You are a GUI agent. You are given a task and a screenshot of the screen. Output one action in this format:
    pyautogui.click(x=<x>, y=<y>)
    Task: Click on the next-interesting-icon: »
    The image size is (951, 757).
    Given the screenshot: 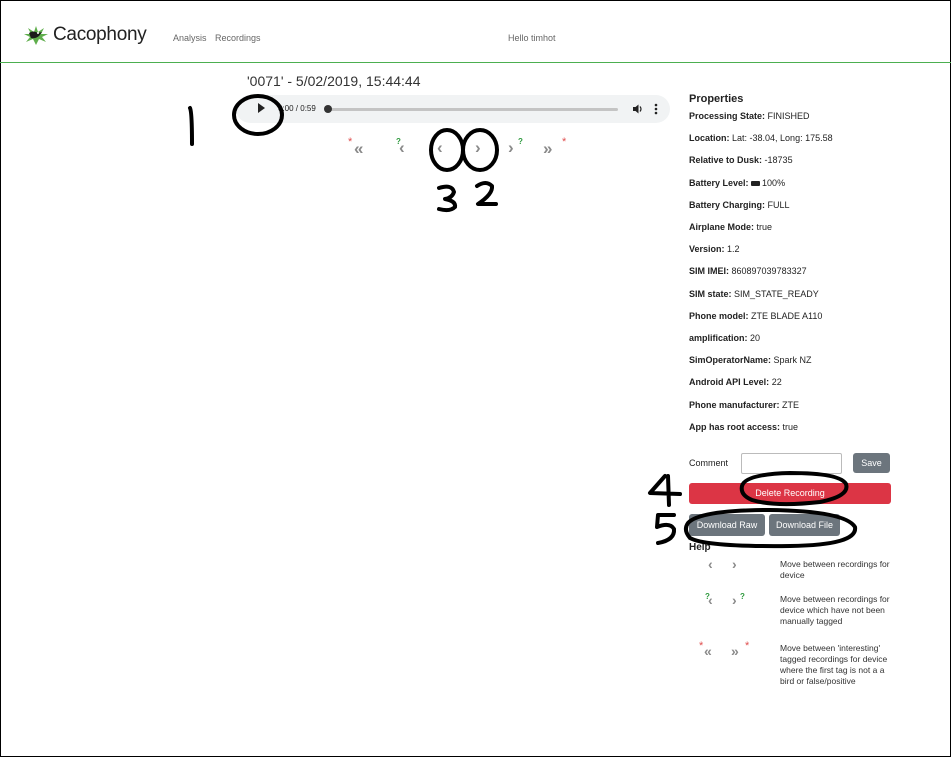 What is the action you would take?
    pyautogui.click(x=547, y=148)
    